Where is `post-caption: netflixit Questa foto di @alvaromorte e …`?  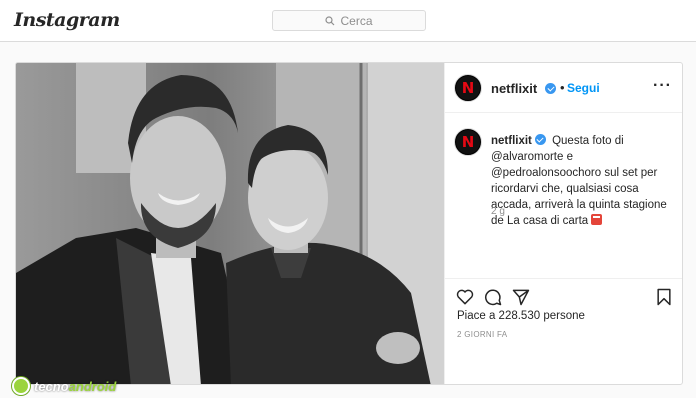
post-caption: netflixit Questa foto di @alvaromorte e … is located at coordinates (586, 181).